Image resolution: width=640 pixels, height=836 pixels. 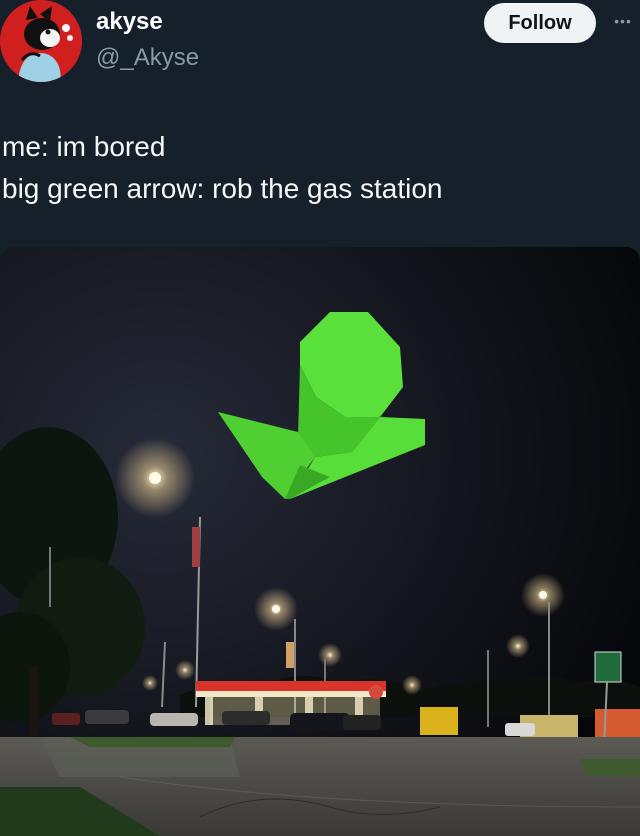 What do you see at coordinates (152, 742) in the screenshot?
I see `grass-median` at bounding box center [152, 742].